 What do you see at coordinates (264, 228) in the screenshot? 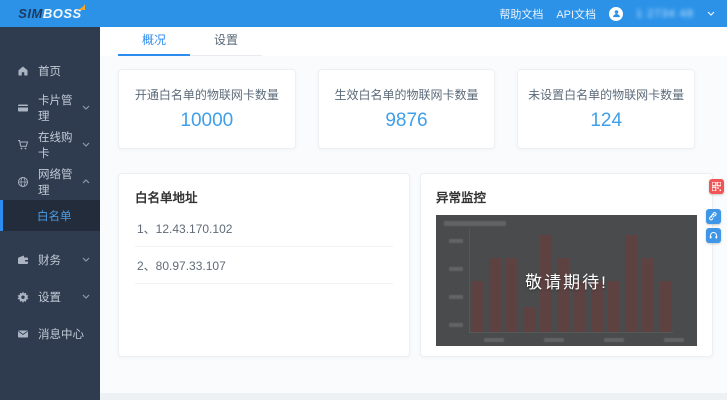
I see `whitelist-item: 1、12.43.170.102` at bounding box center [264, 228].